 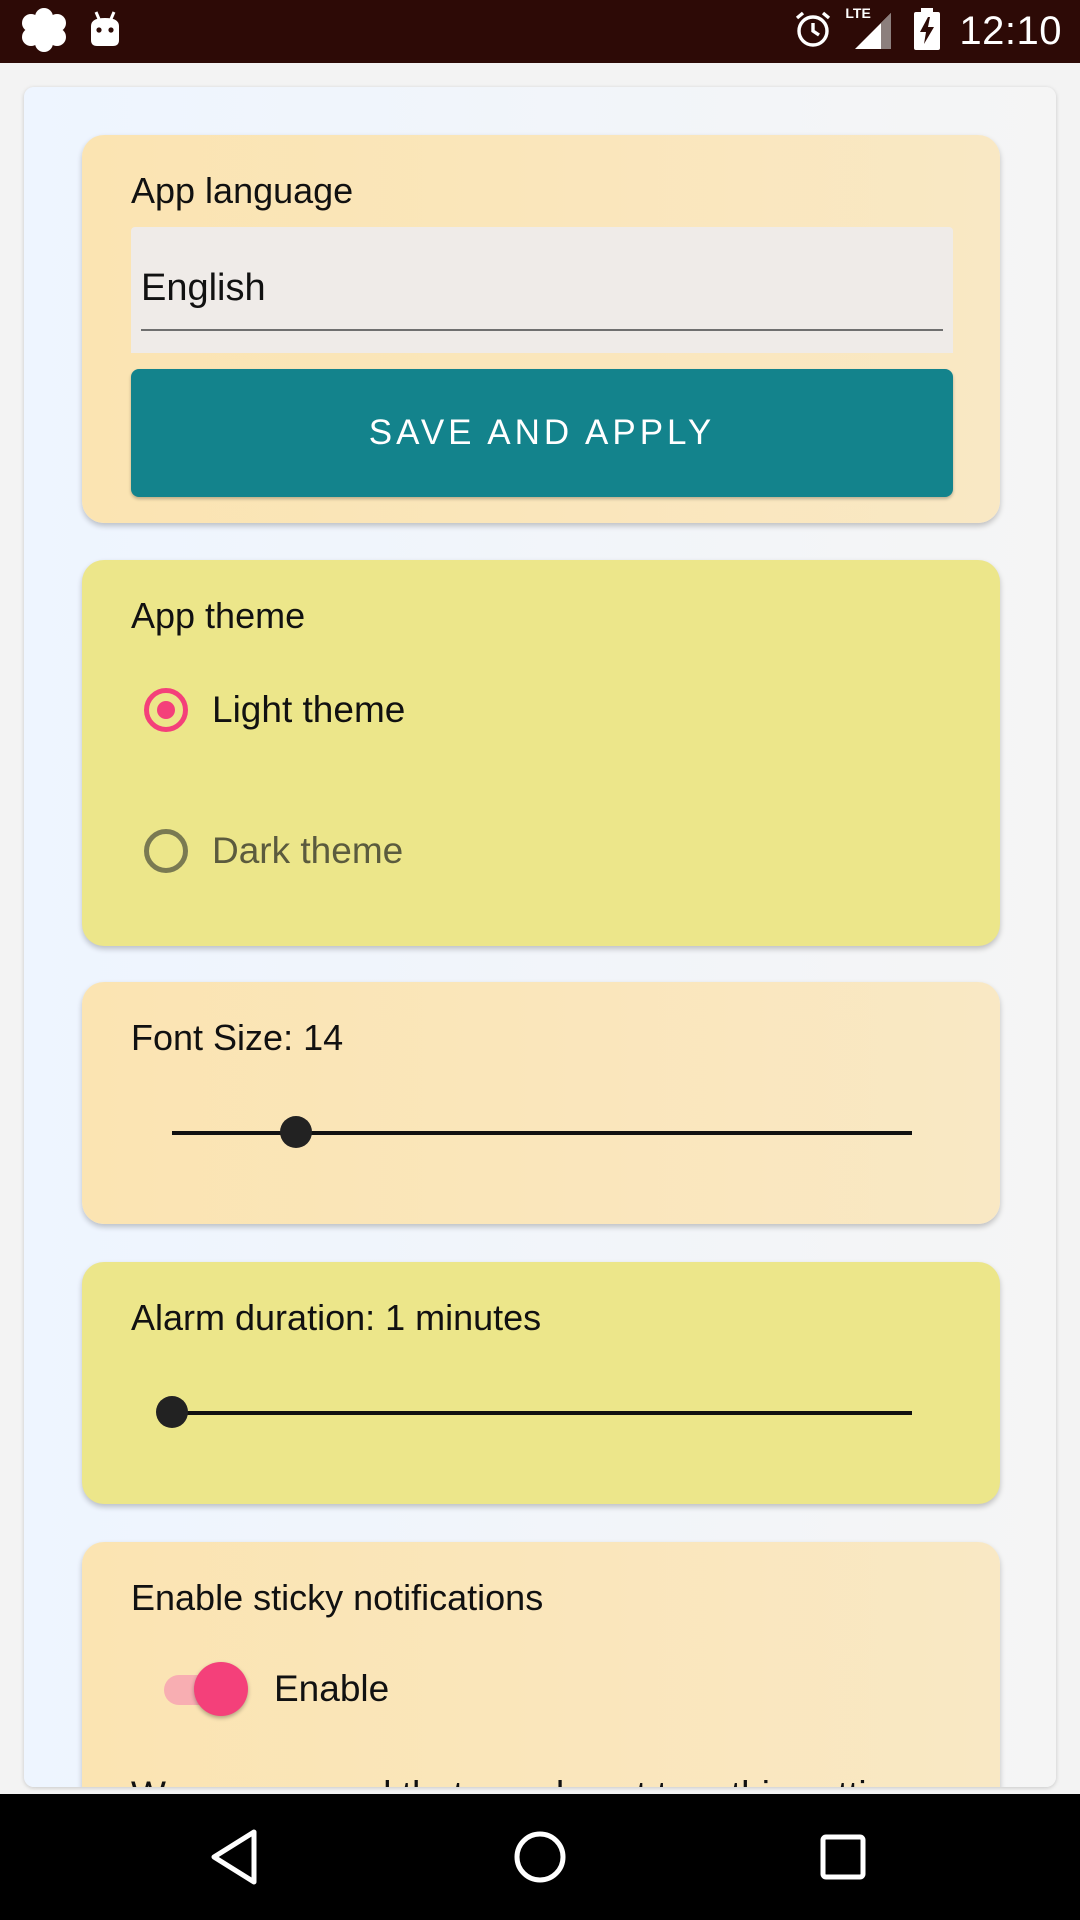 I want to click on app-icon, so click(x=44, y=32).